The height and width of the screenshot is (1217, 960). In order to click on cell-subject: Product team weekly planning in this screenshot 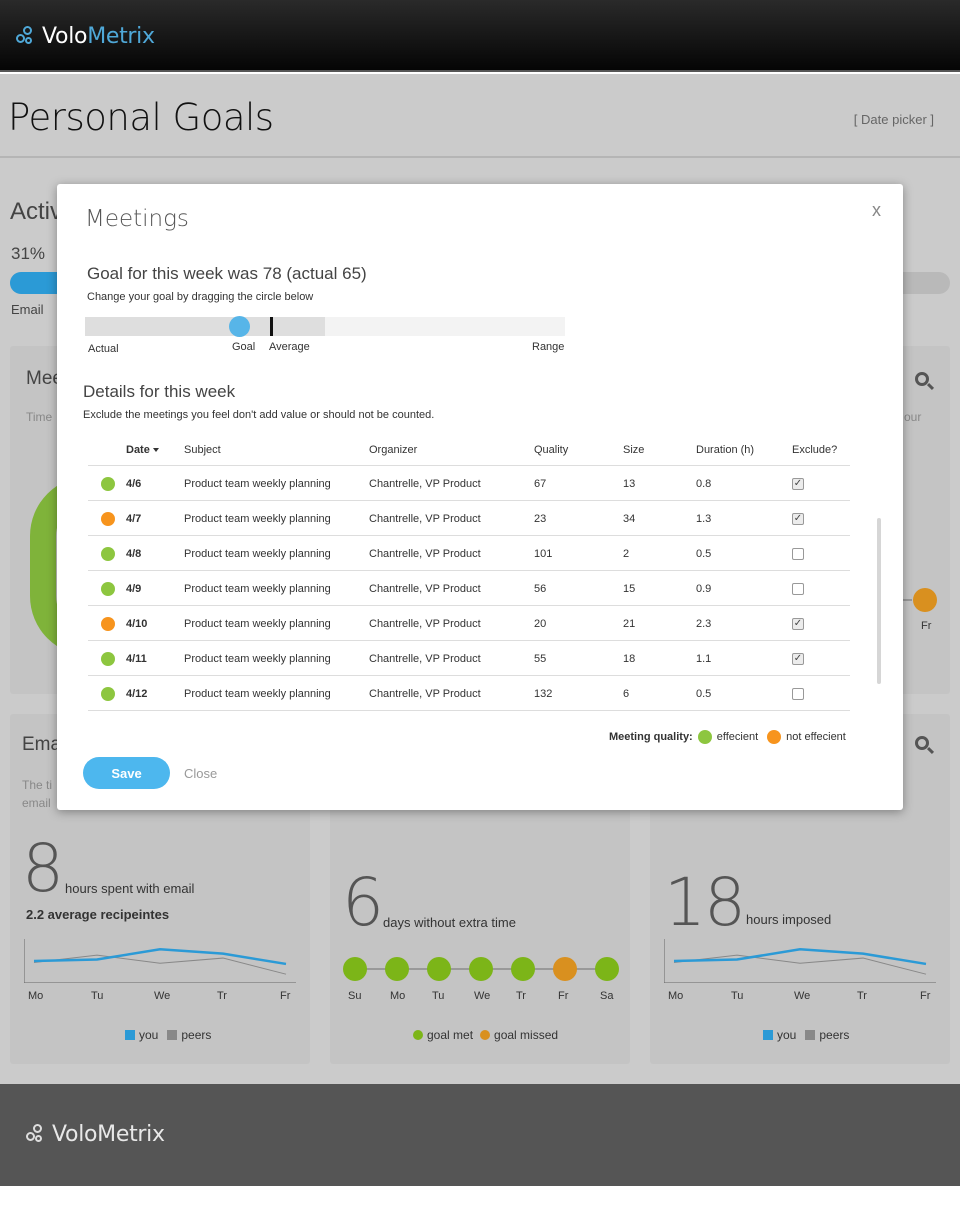, I will do `click(257, 694)`.